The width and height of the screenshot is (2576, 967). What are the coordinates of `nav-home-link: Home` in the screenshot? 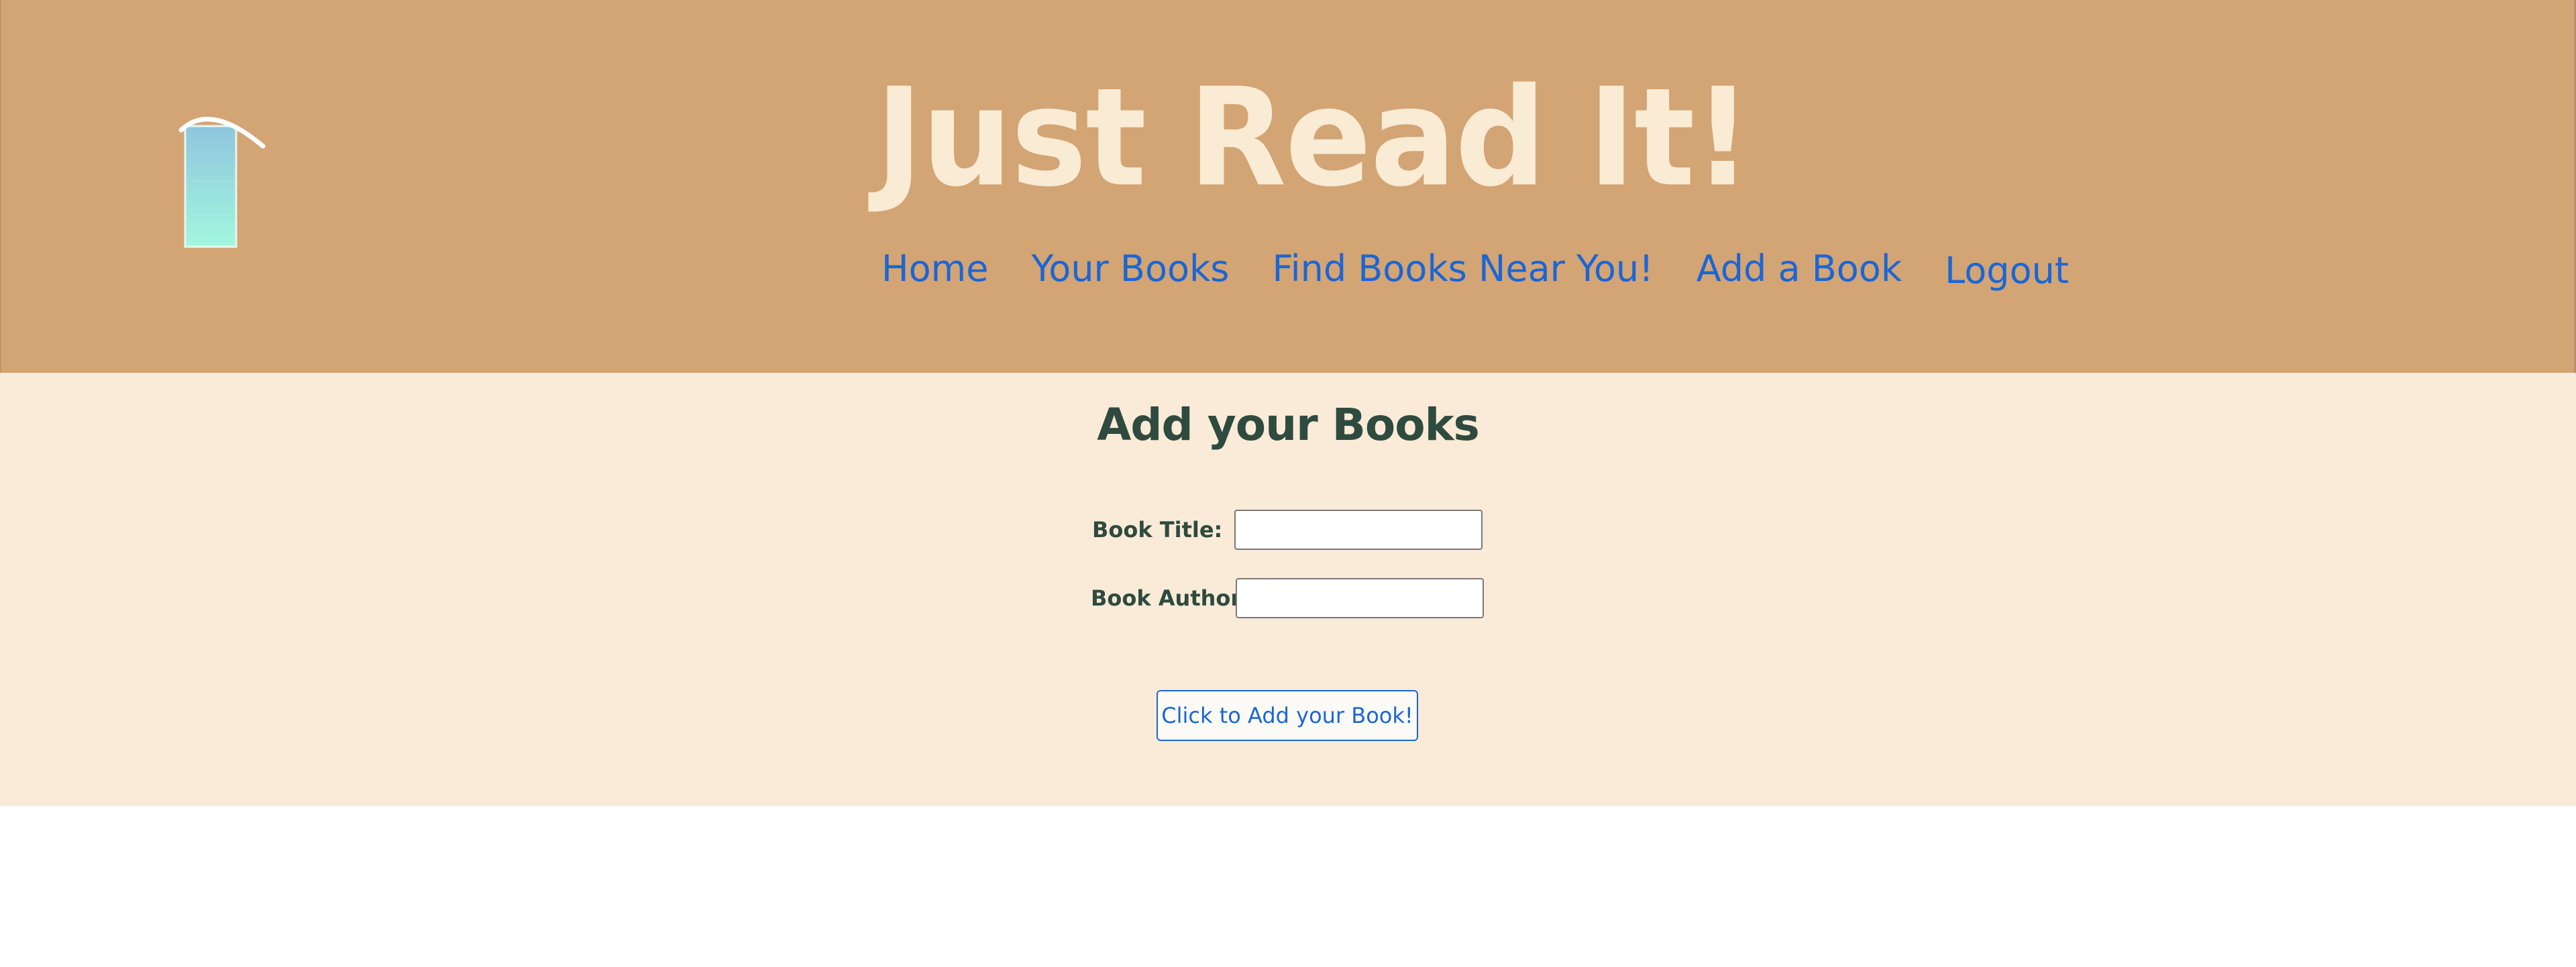 It's located at (934, 268).